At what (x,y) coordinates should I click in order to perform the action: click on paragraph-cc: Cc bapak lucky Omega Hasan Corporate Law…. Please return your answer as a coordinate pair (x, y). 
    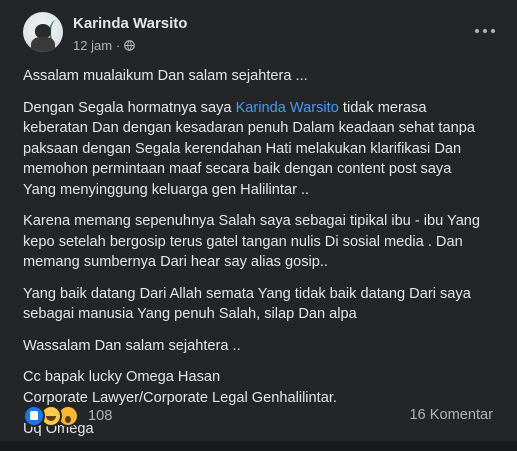
    Looking at the image, I should click on (263, 387).